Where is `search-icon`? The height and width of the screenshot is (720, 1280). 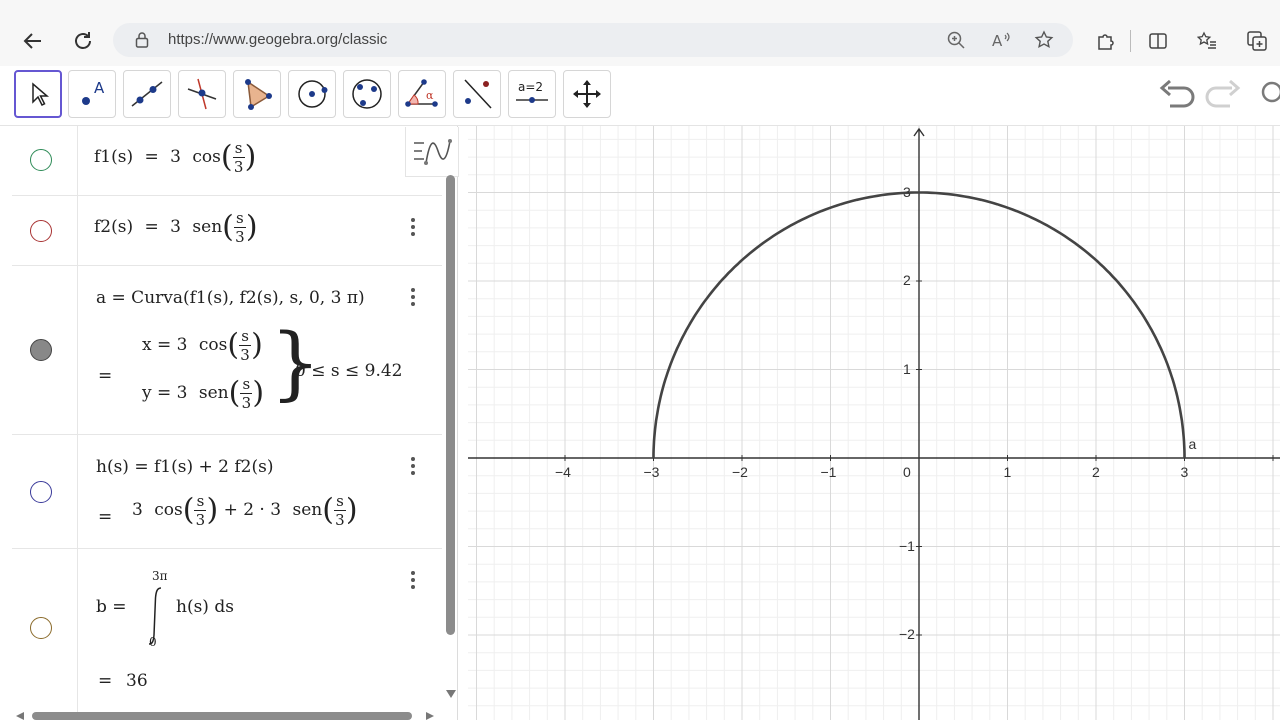
search-icon is located at coordinates (1270, 92).